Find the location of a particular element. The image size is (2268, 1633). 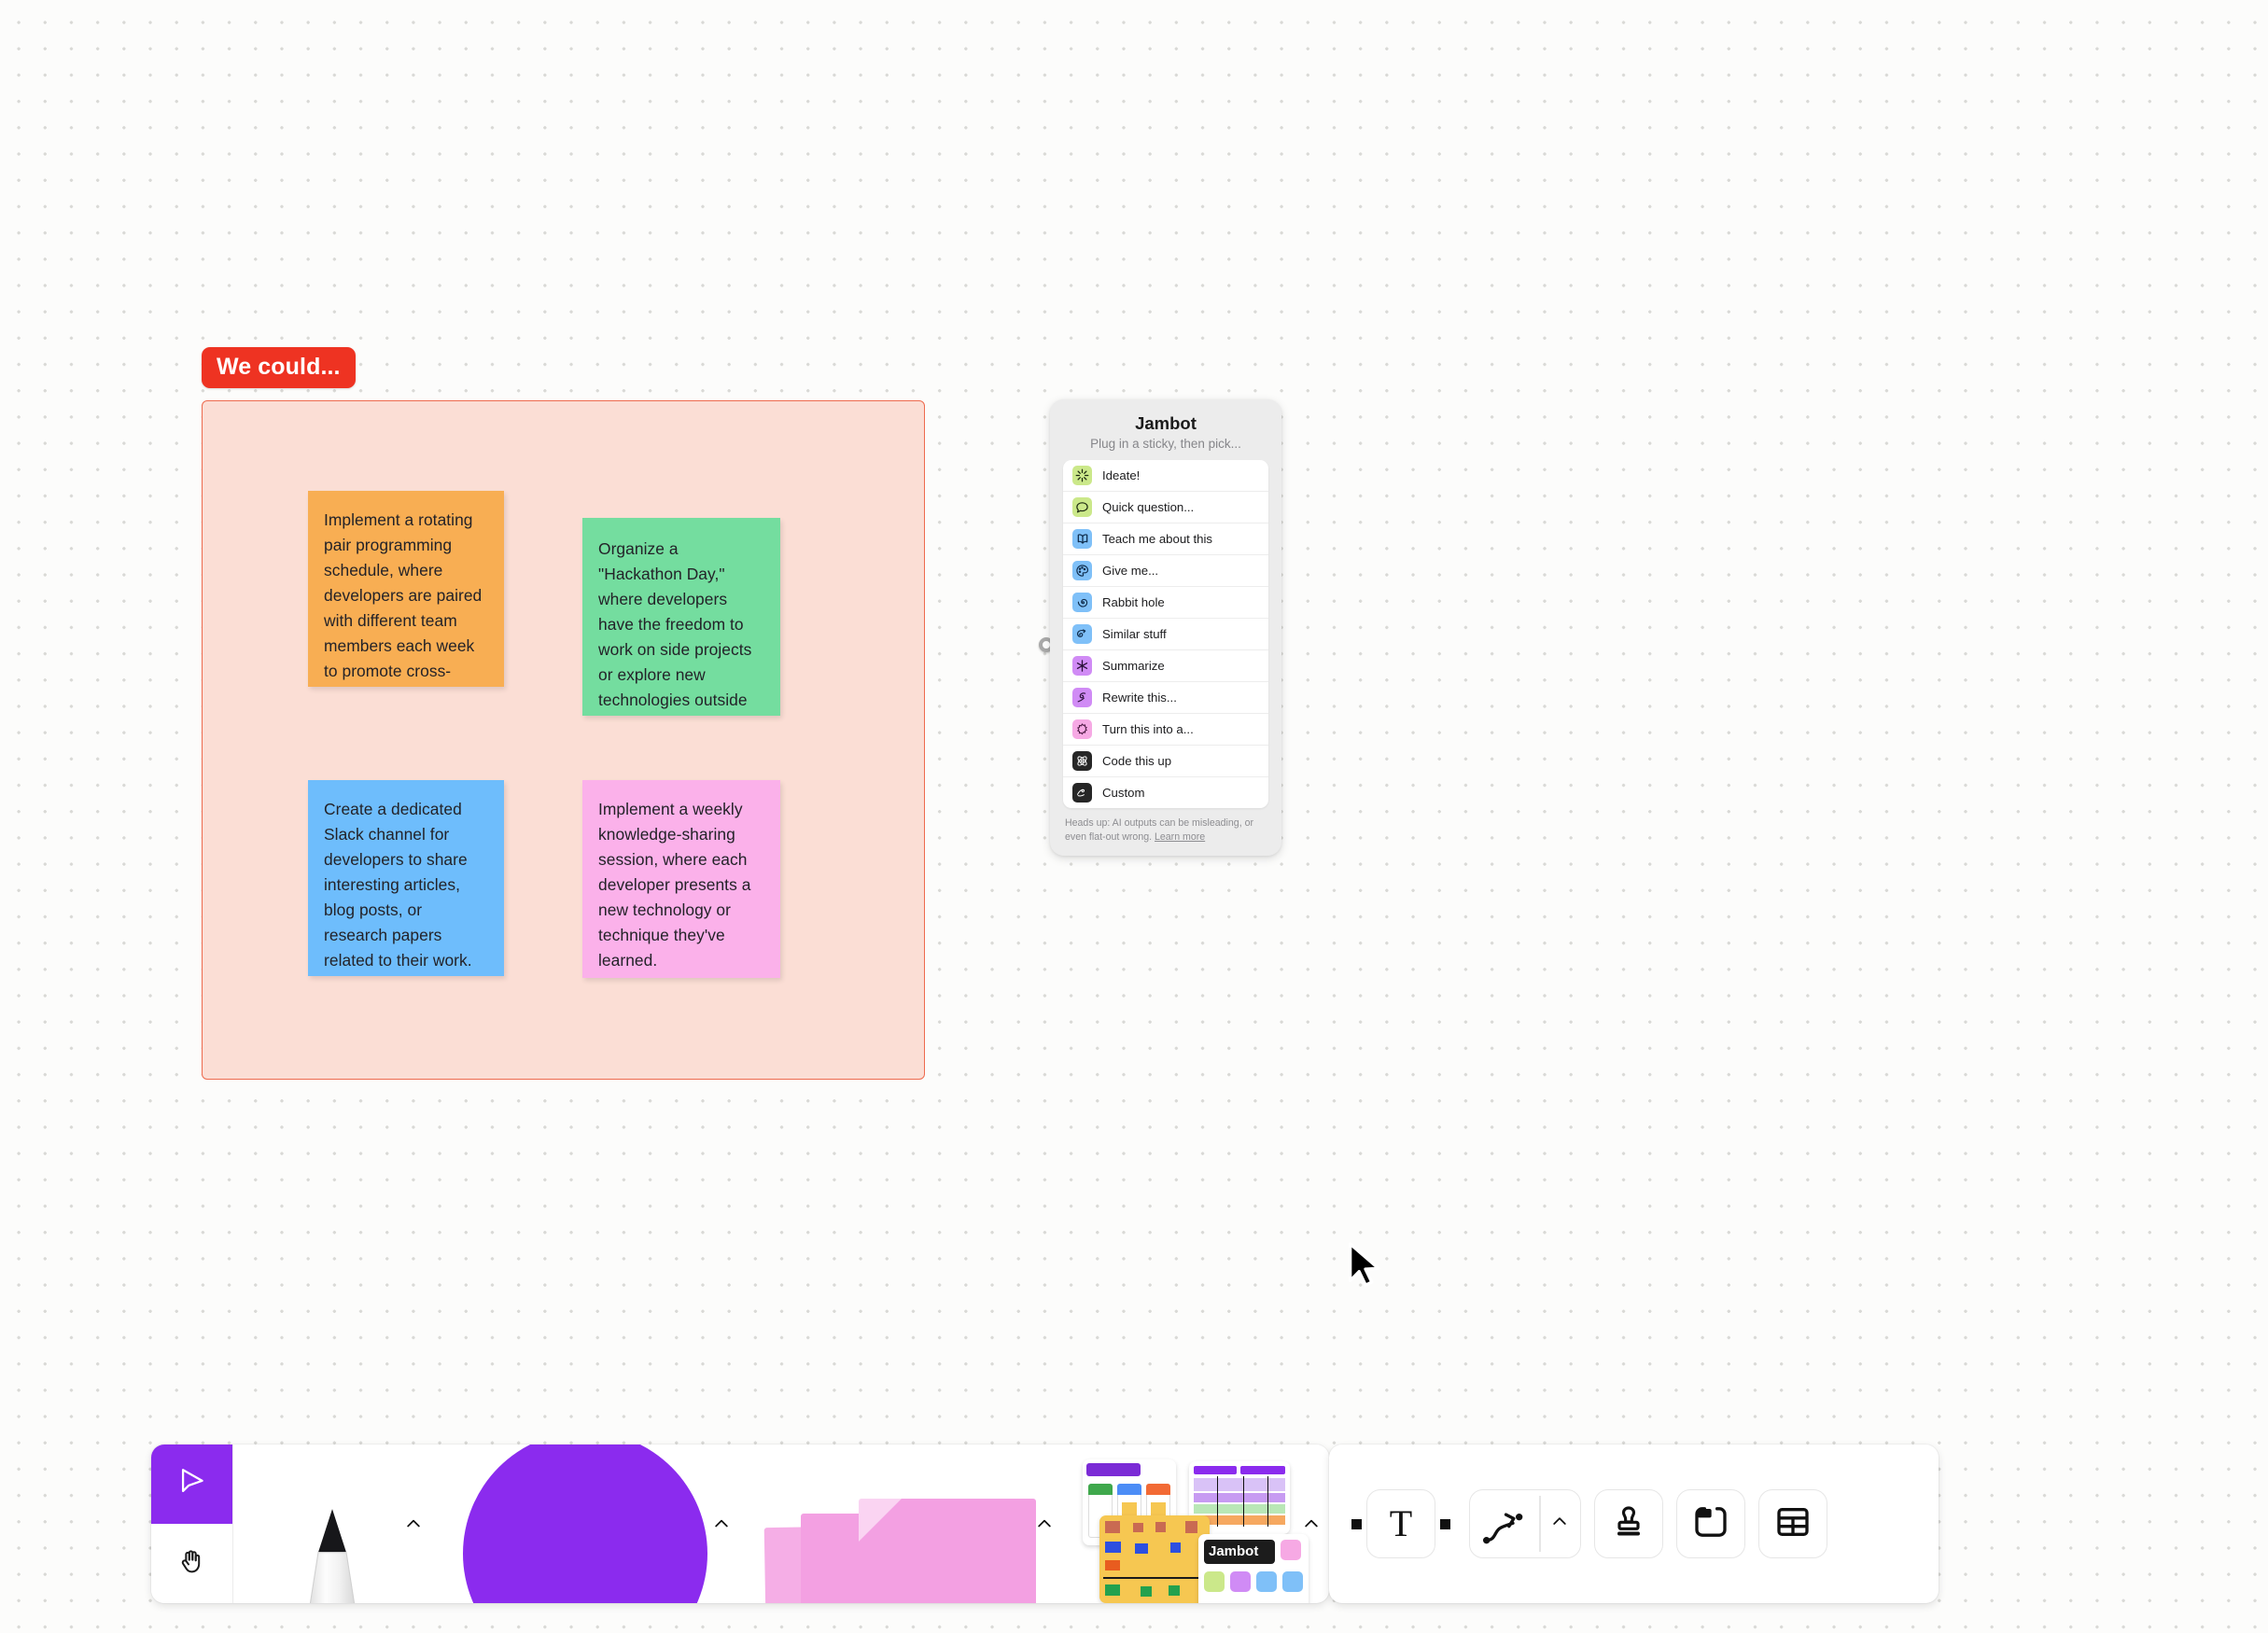

loop-arrow-icon is located at coordinates (1082, 634).